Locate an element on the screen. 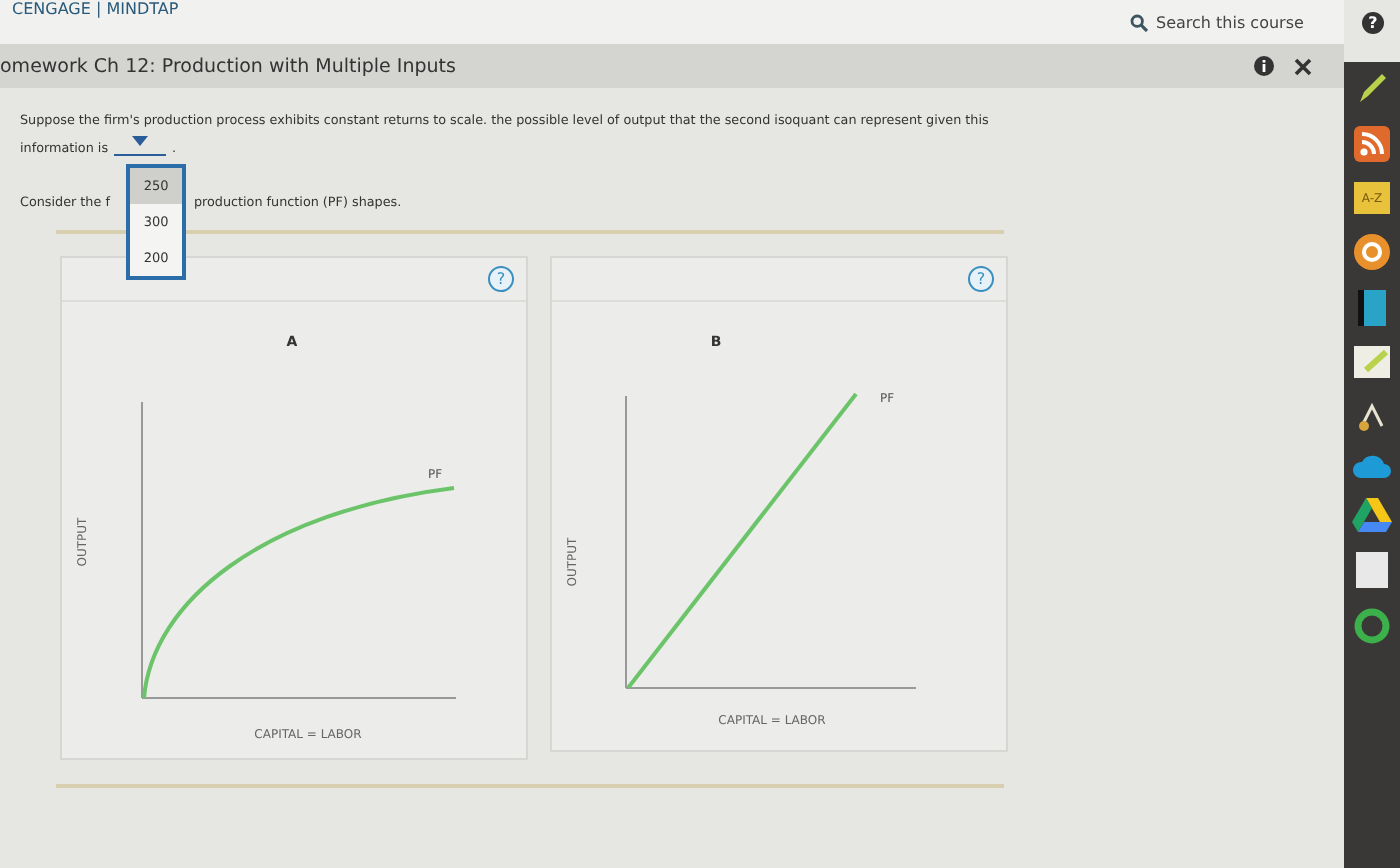  ring-icon is located at coordinates (1372, 626).